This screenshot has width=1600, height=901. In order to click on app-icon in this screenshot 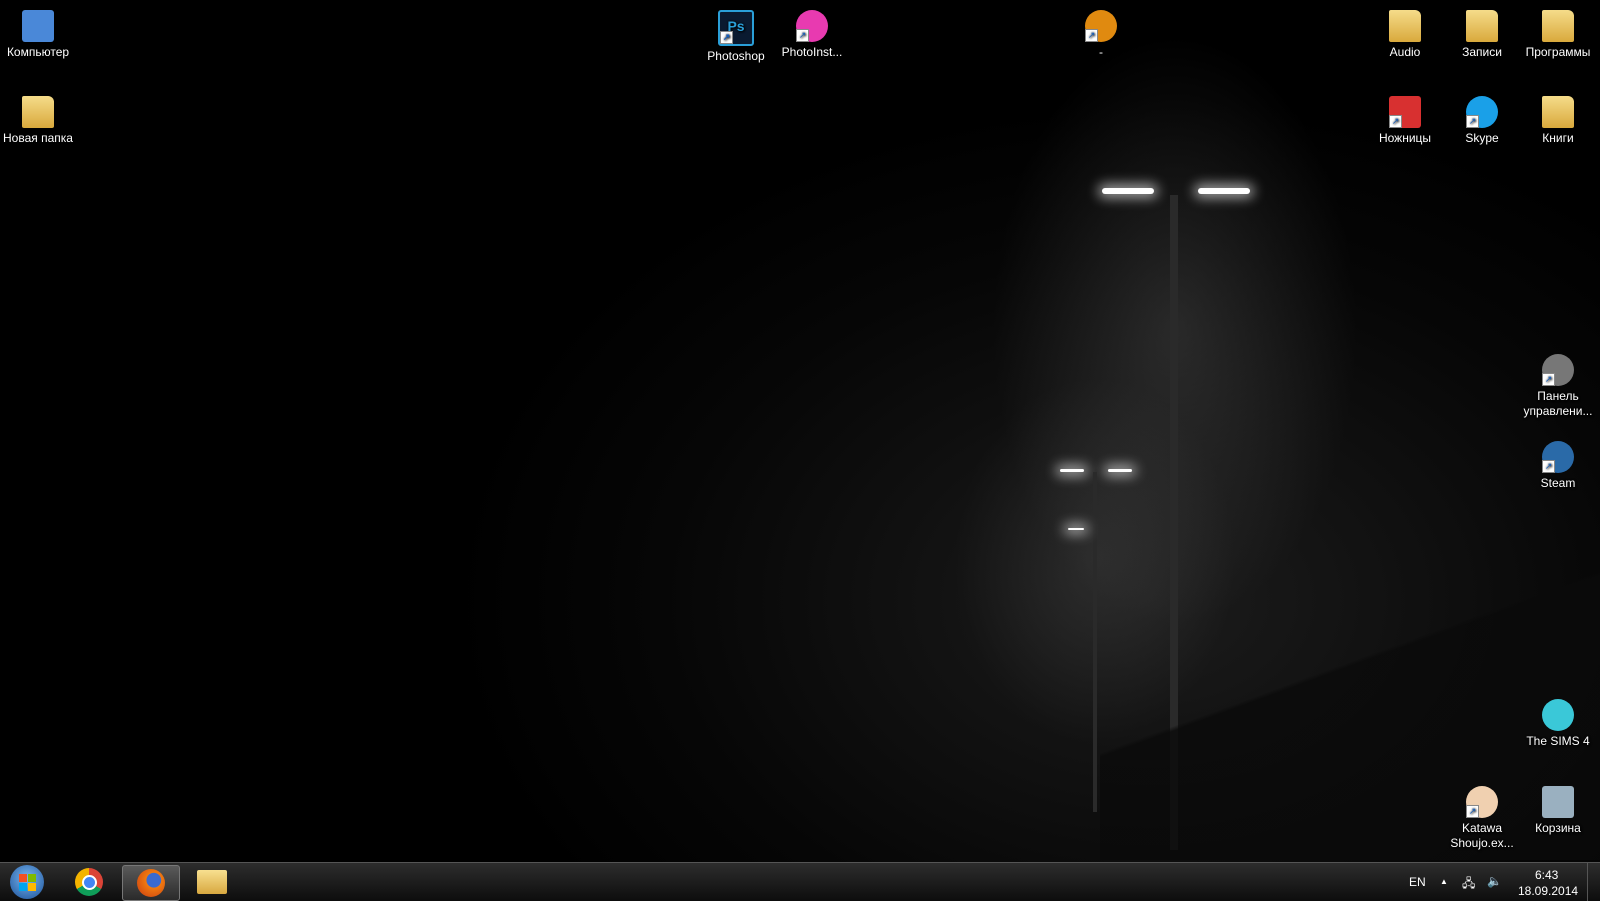, I will do `click(1558, 715)`.